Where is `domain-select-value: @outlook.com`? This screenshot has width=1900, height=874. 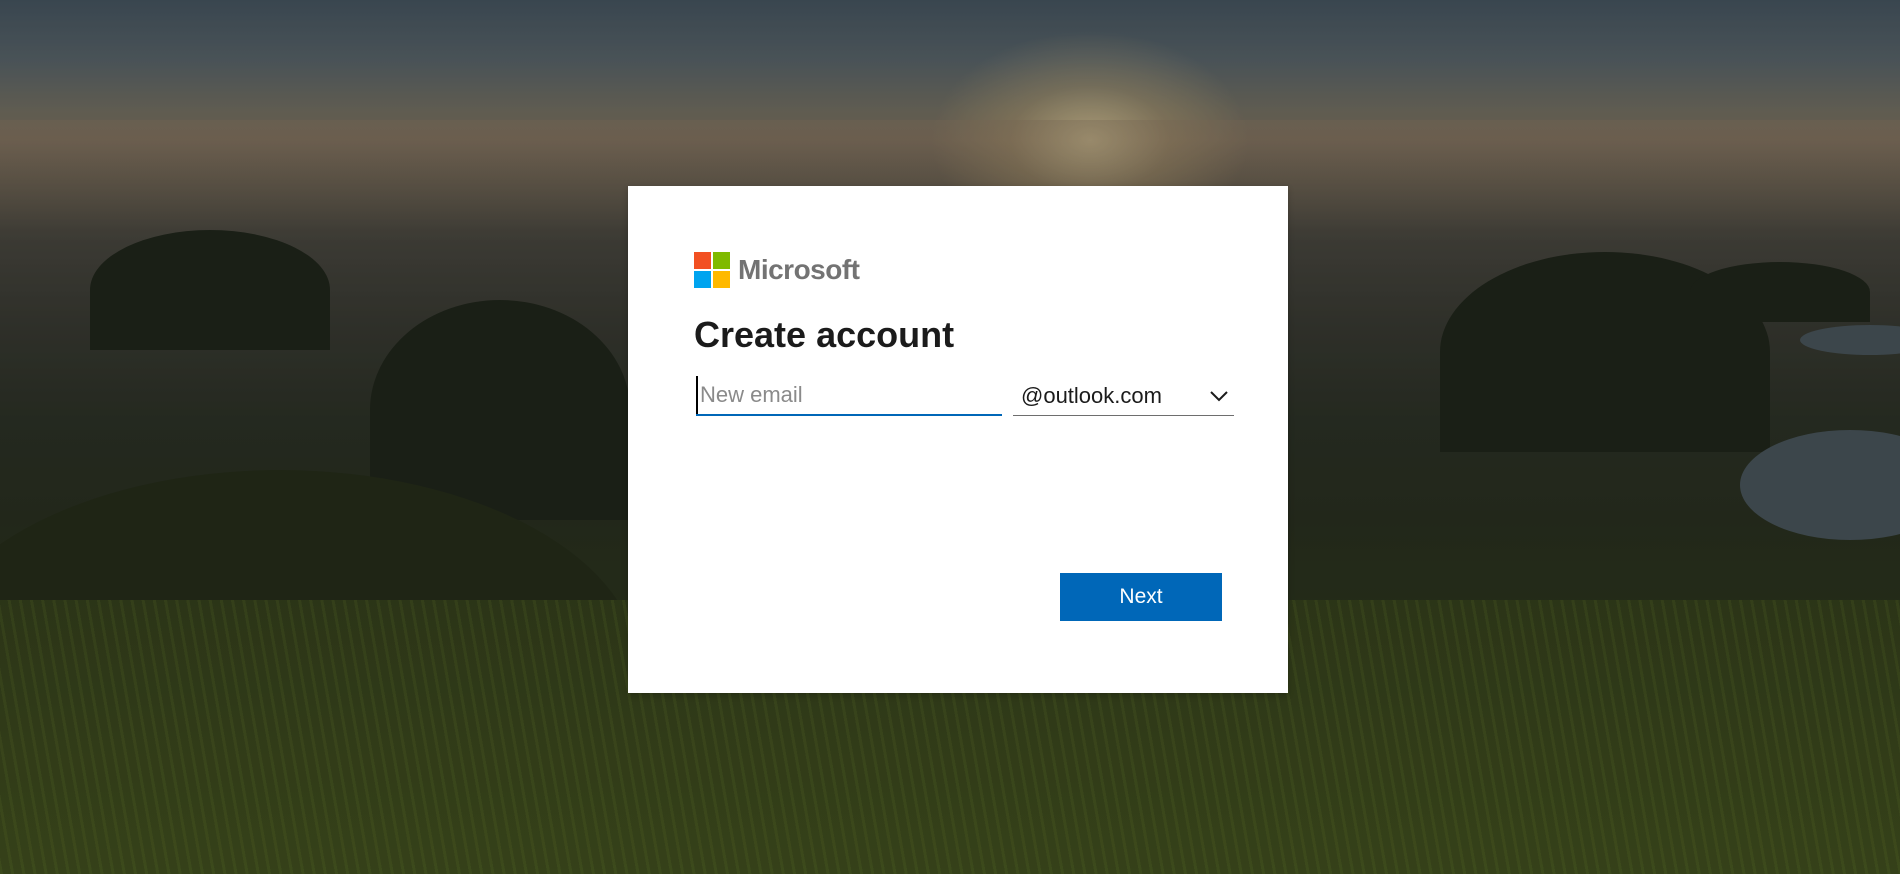 domain-select-value: @outlook.com is located at coordinates (1091, 395).